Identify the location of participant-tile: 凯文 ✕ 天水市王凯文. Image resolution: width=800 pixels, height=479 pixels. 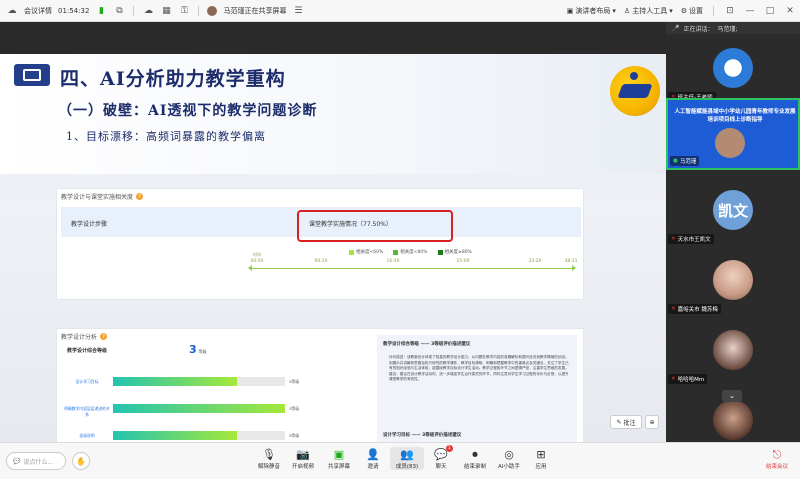
(733, 211).